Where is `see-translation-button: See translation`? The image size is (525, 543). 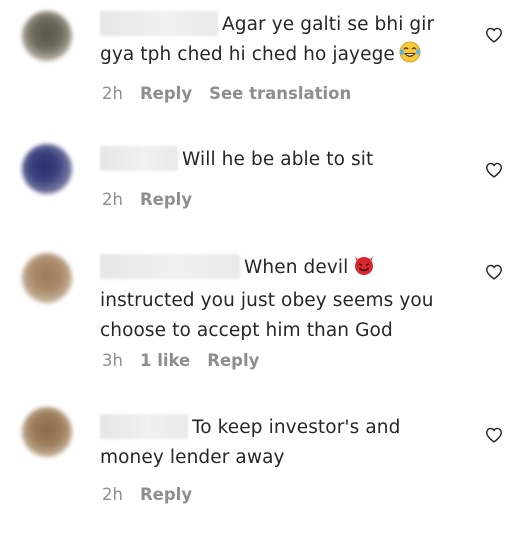 see-translation-button: See translation is located at coordinates (280, 93).